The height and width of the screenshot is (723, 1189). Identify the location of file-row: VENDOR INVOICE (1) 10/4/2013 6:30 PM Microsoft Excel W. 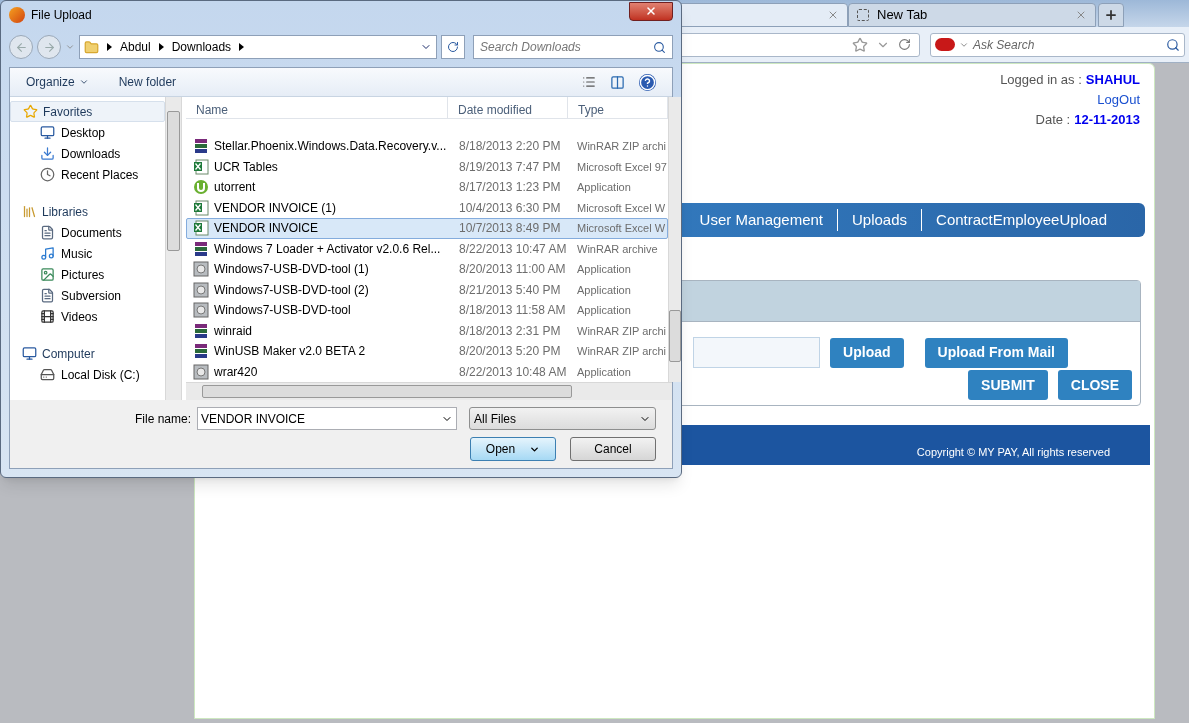
(427, 207).